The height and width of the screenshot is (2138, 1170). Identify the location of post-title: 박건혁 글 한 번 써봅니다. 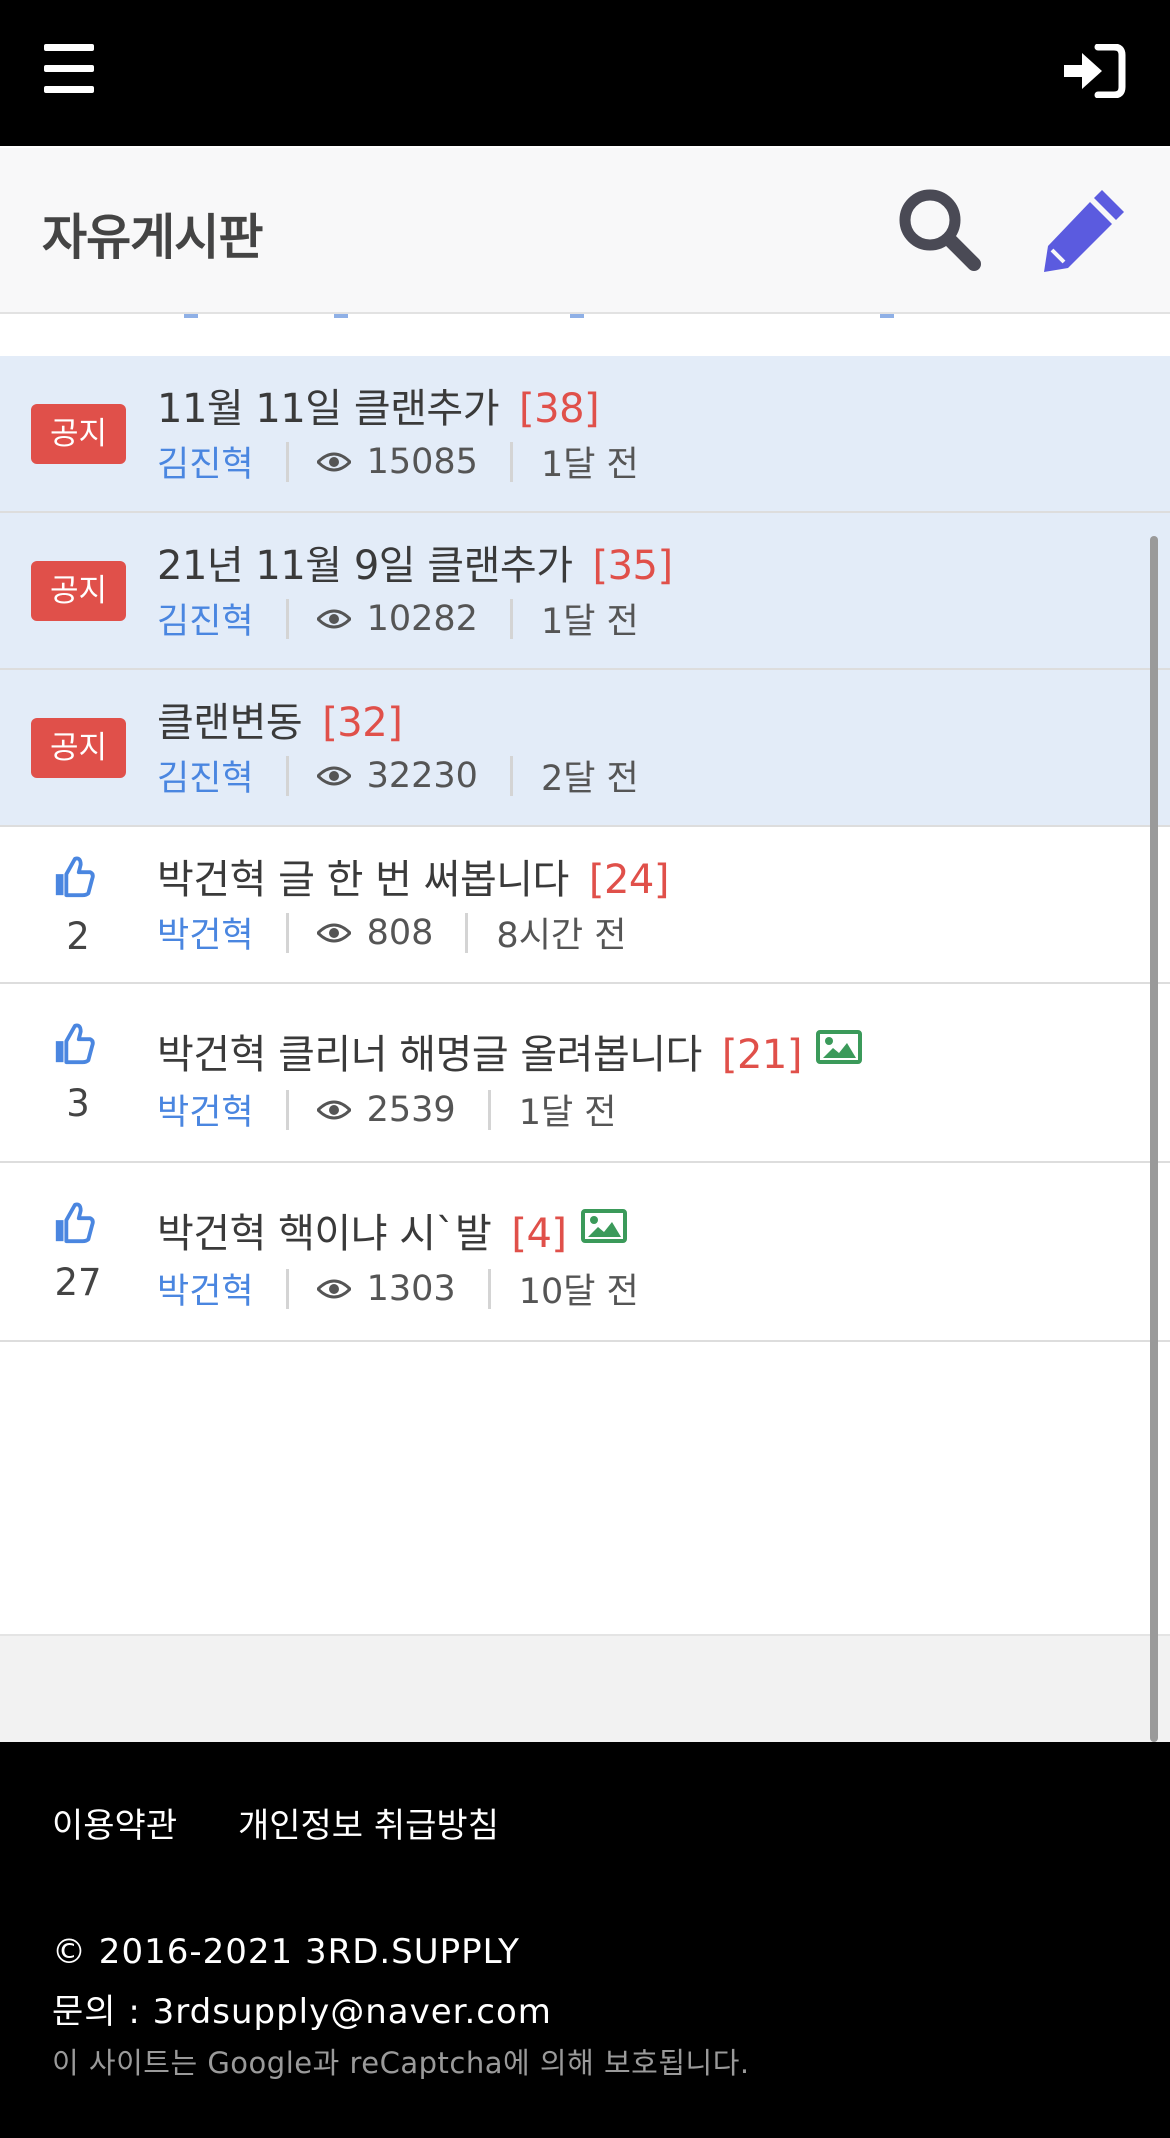
(363, 880).